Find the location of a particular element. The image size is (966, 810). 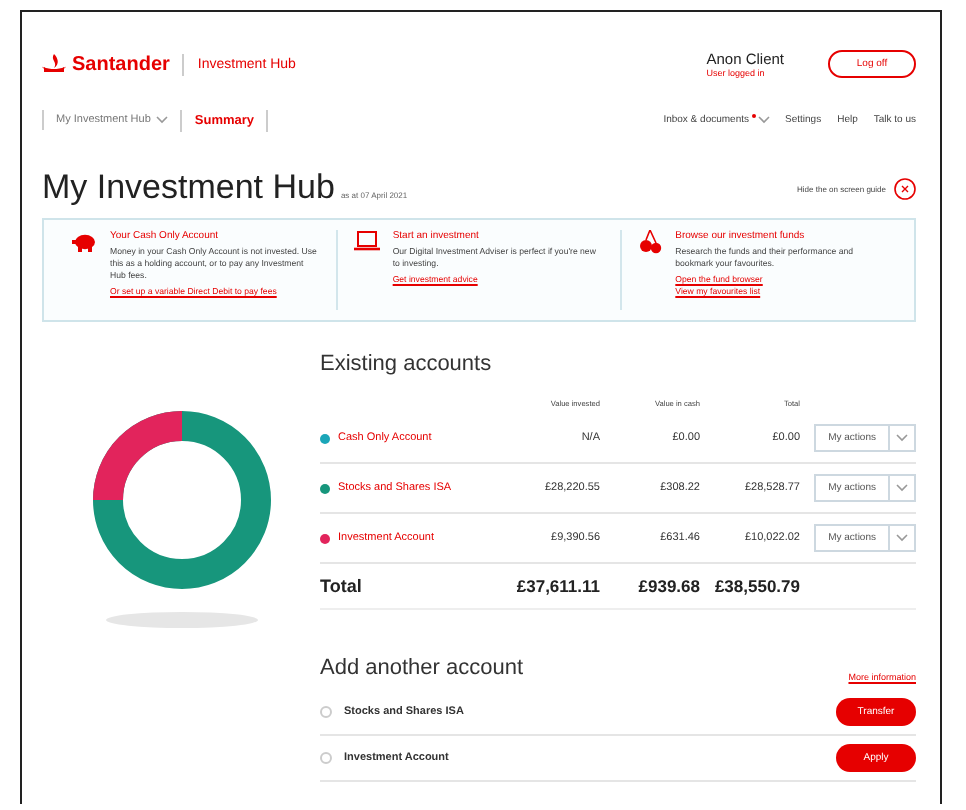

total-value: £37,611.11 is located at coordinates (557, 586).